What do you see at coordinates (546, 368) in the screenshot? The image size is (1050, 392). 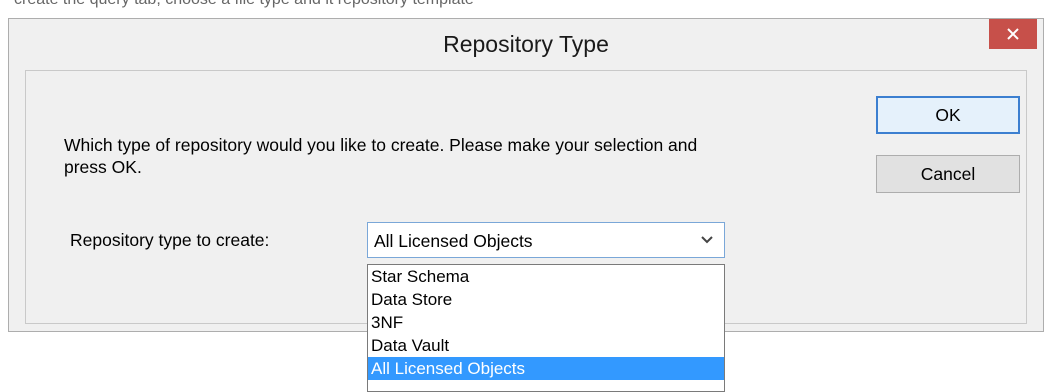 I see `option-all-licensed-objects: All Licensed Objects` at bounding box center [546, 368].